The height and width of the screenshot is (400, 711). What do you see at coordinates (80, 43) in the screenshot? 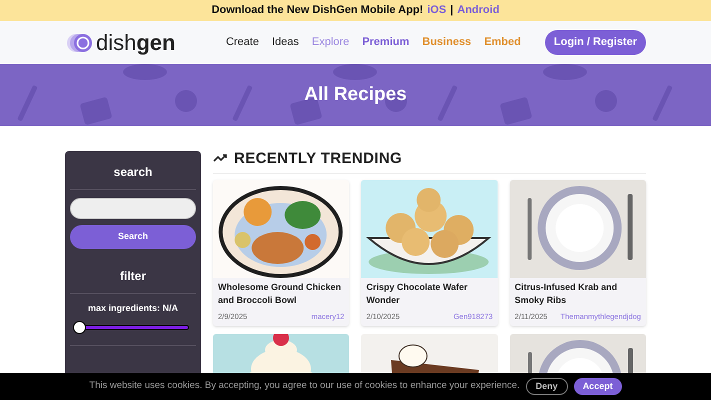
I see `logo-icon` at bounding box center [80, 43].